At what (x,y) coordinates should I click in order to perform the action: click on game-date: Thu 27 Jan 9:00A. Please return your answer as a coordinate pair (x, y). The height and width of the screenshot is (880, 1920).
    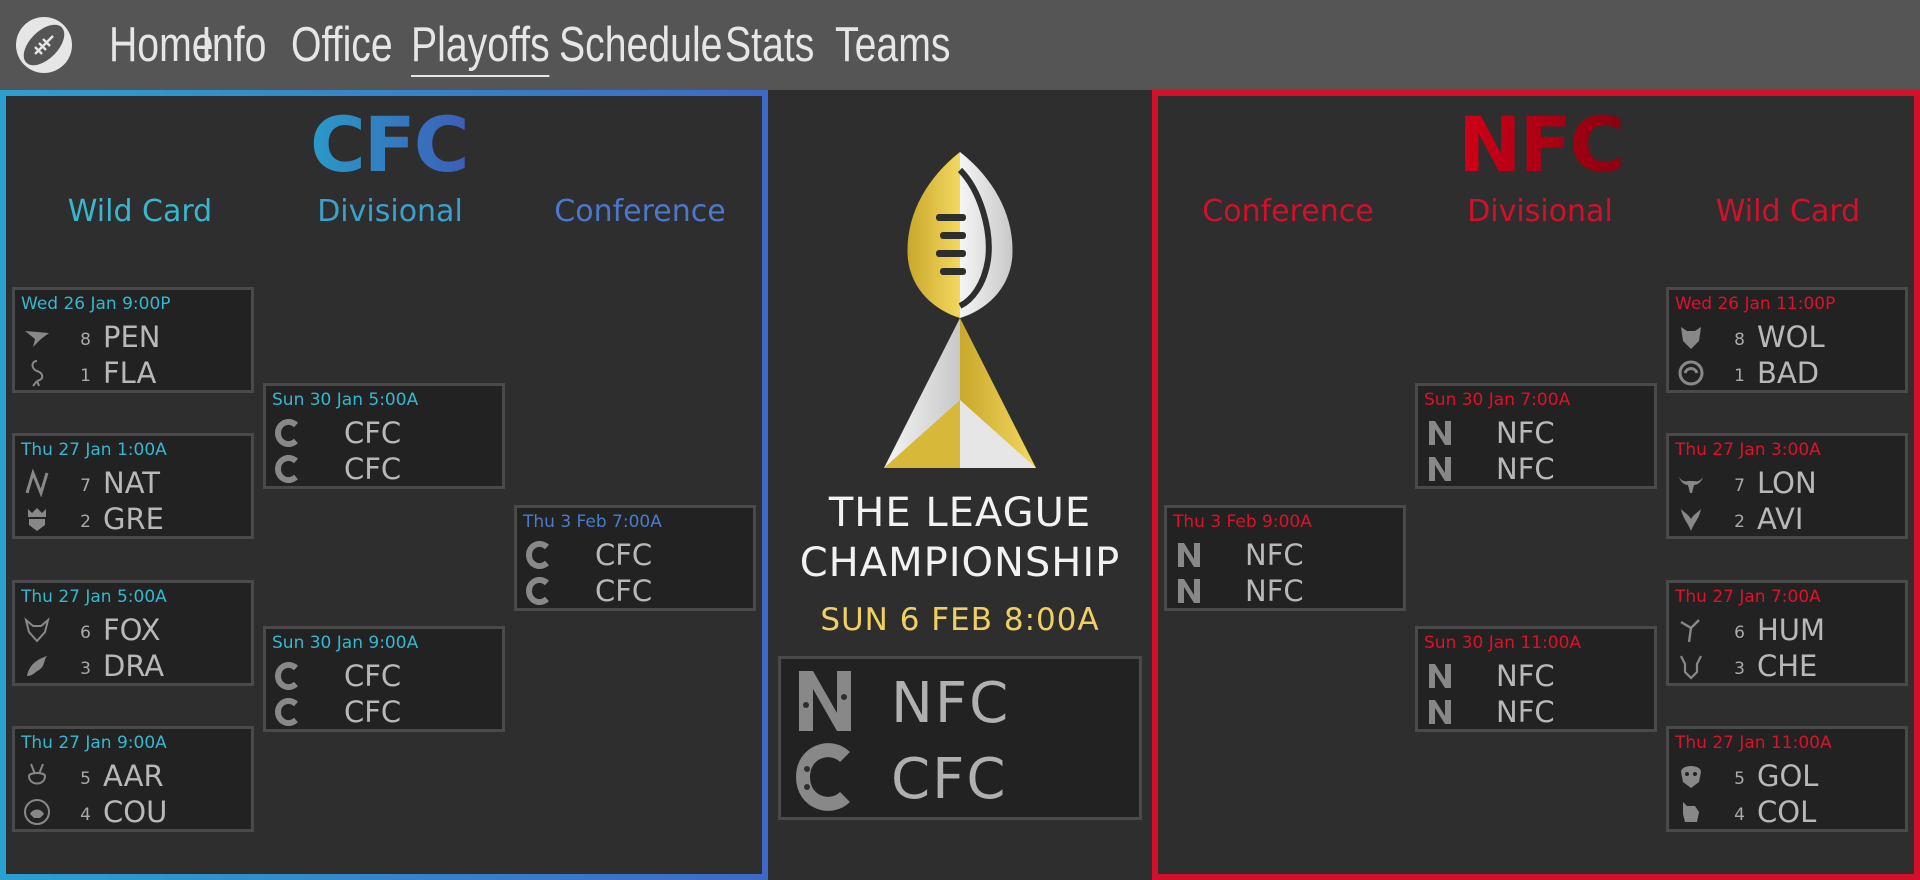
    Looking at the image, I should click on (94, 743).